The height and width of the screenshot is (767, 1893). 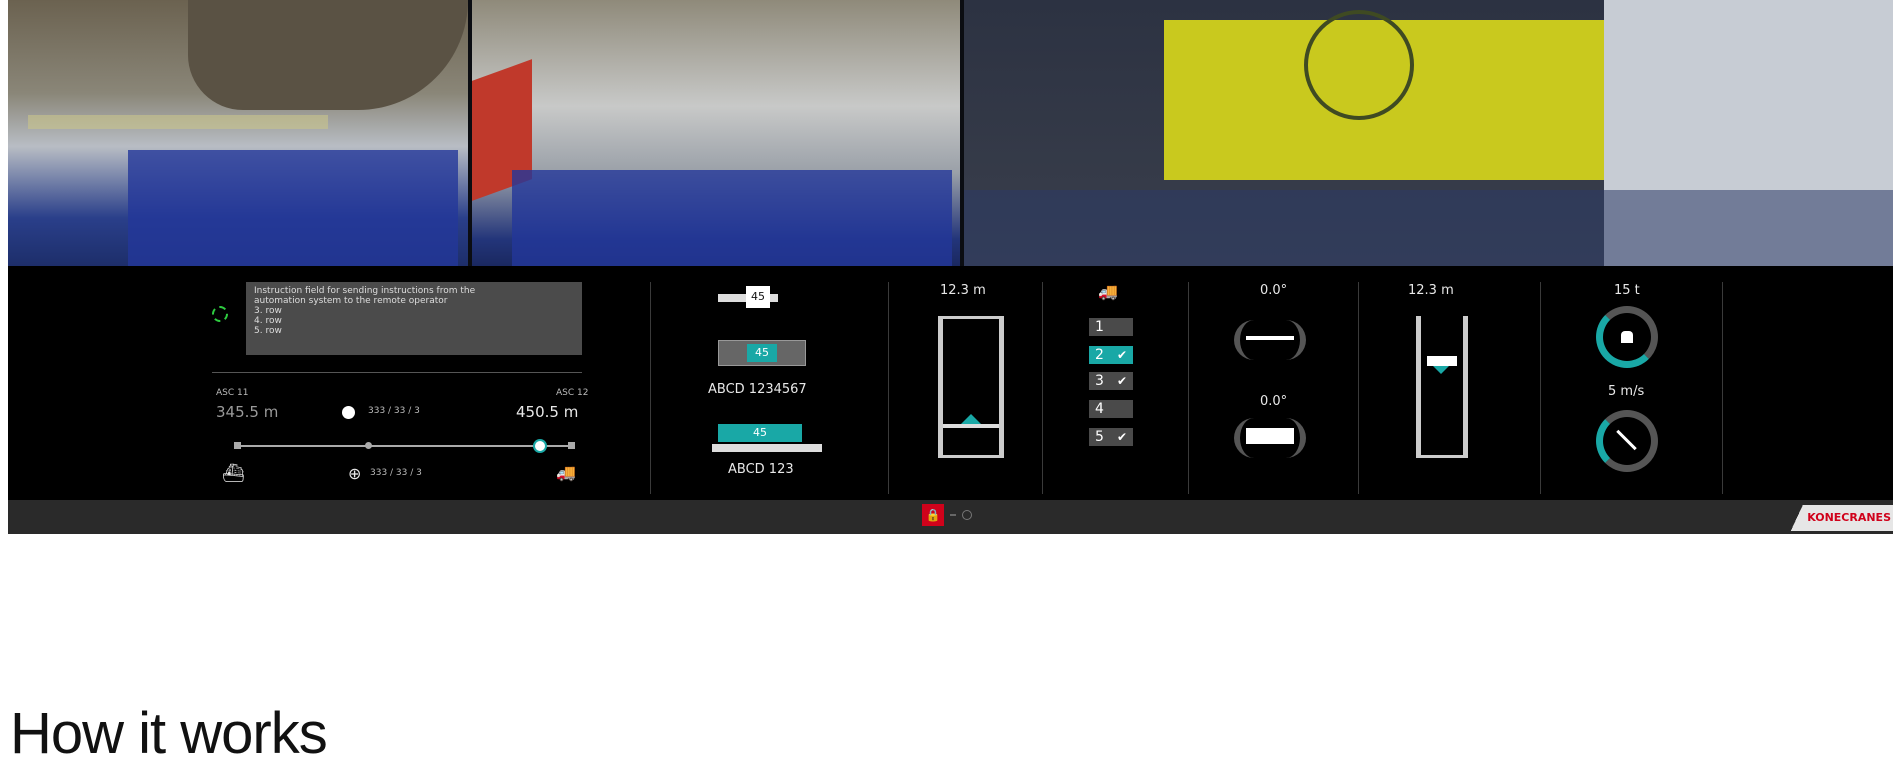 What do you see at coordinates (233, 473) in the screenshot?
I see `ship-icon: ⛴` at bounding box center [233, 473].